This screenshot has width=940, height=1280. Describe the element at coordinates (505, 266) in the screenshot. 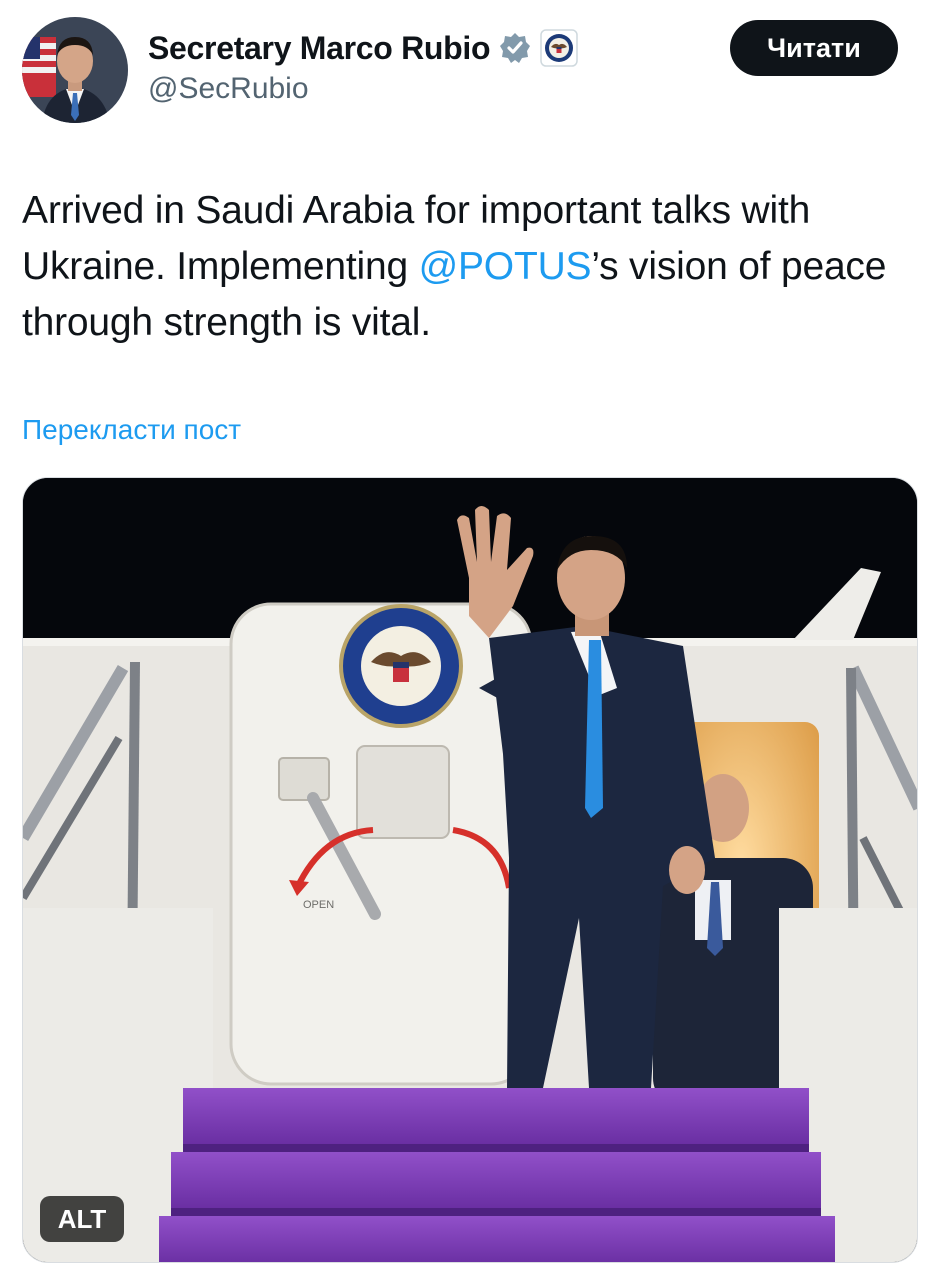

I see `mention-link: @POTUS` at that location.